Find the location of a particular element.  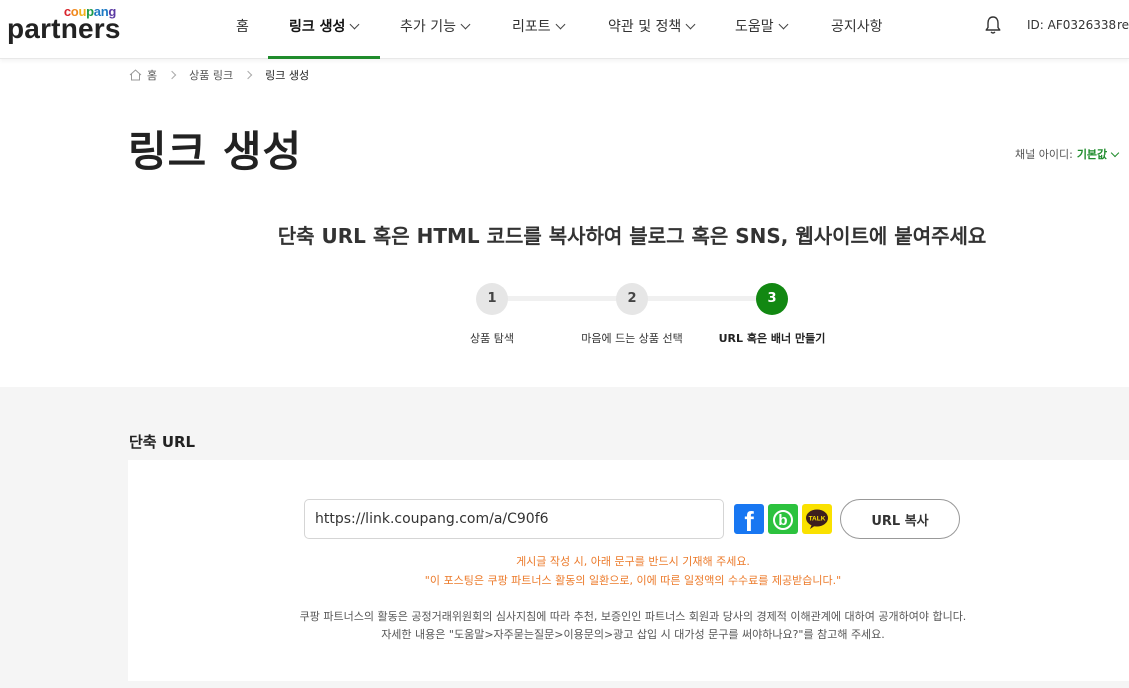

facebook-share-button: f is located at coordinates (749, 520).